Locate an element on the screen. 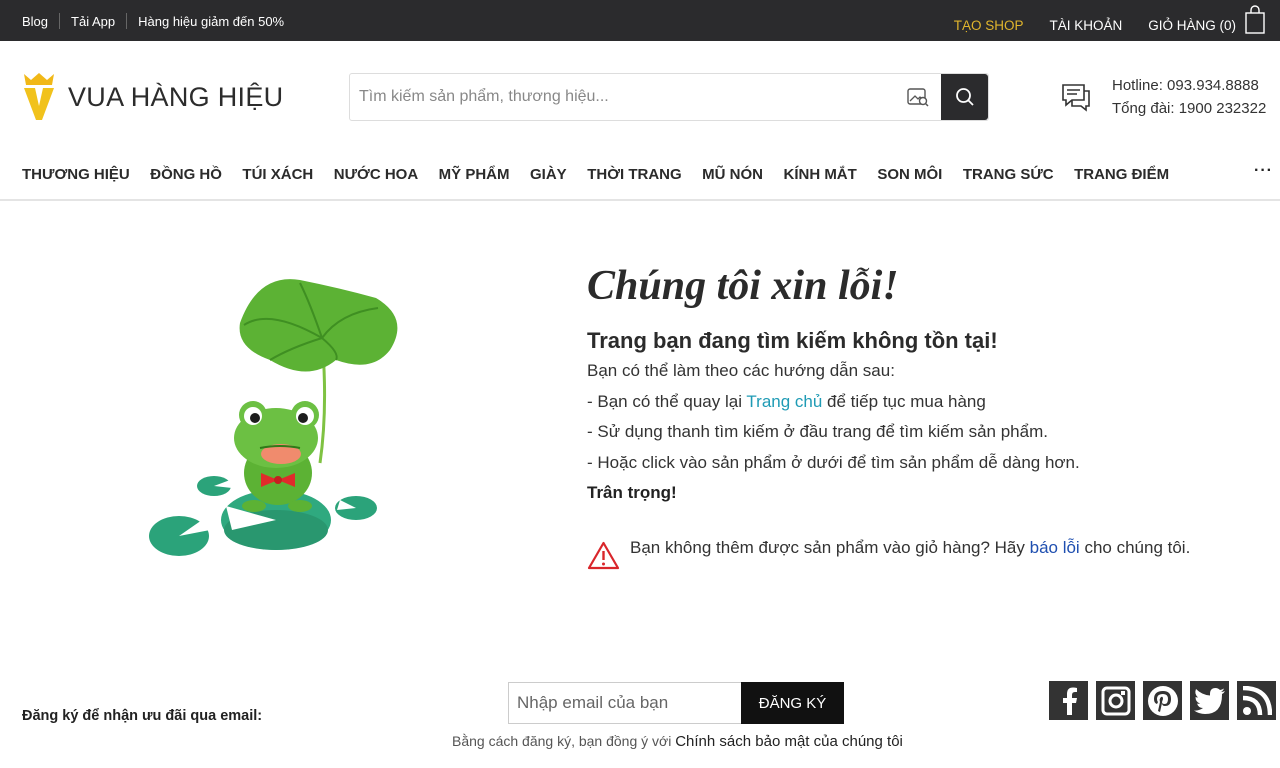 The width and height of the screenshot is (1280, 768). nav-item-sunglasses: KÍNH MẮT is located at coordinates (819, 174).